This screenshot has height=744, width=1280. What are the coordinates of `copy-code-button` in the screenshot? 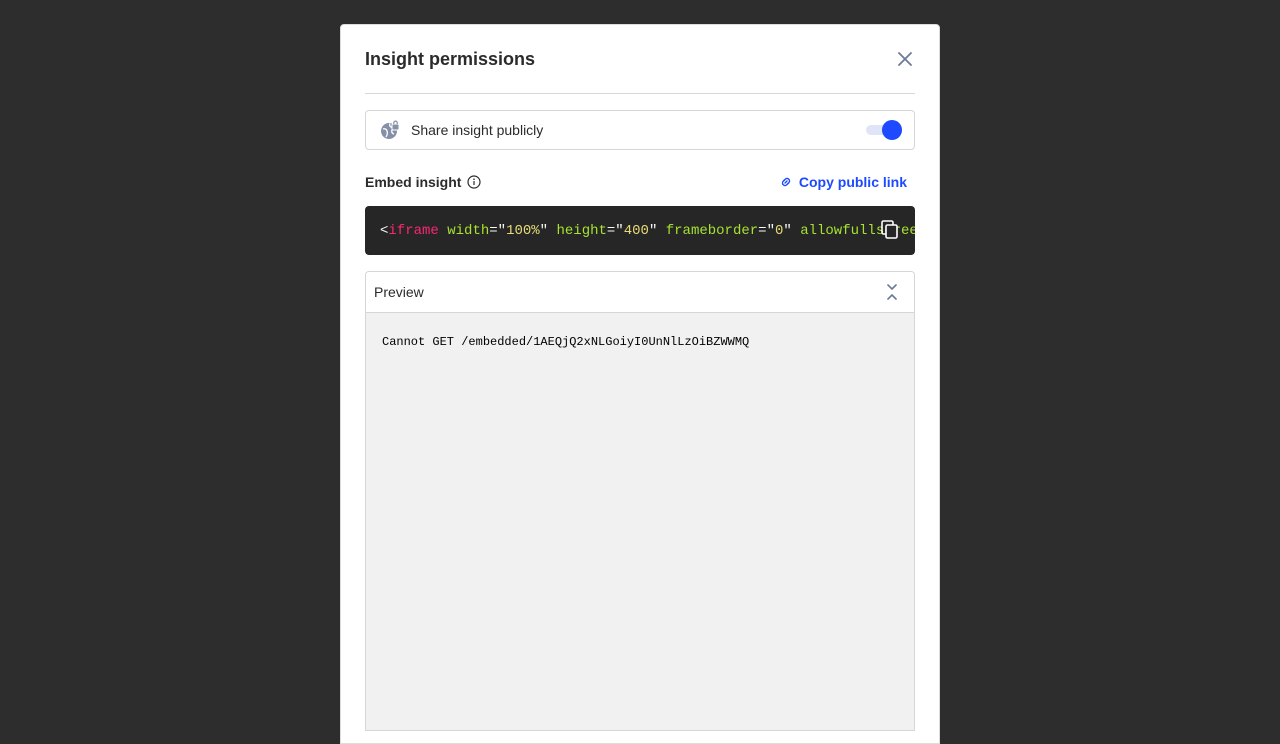 It's located at (891, 230).